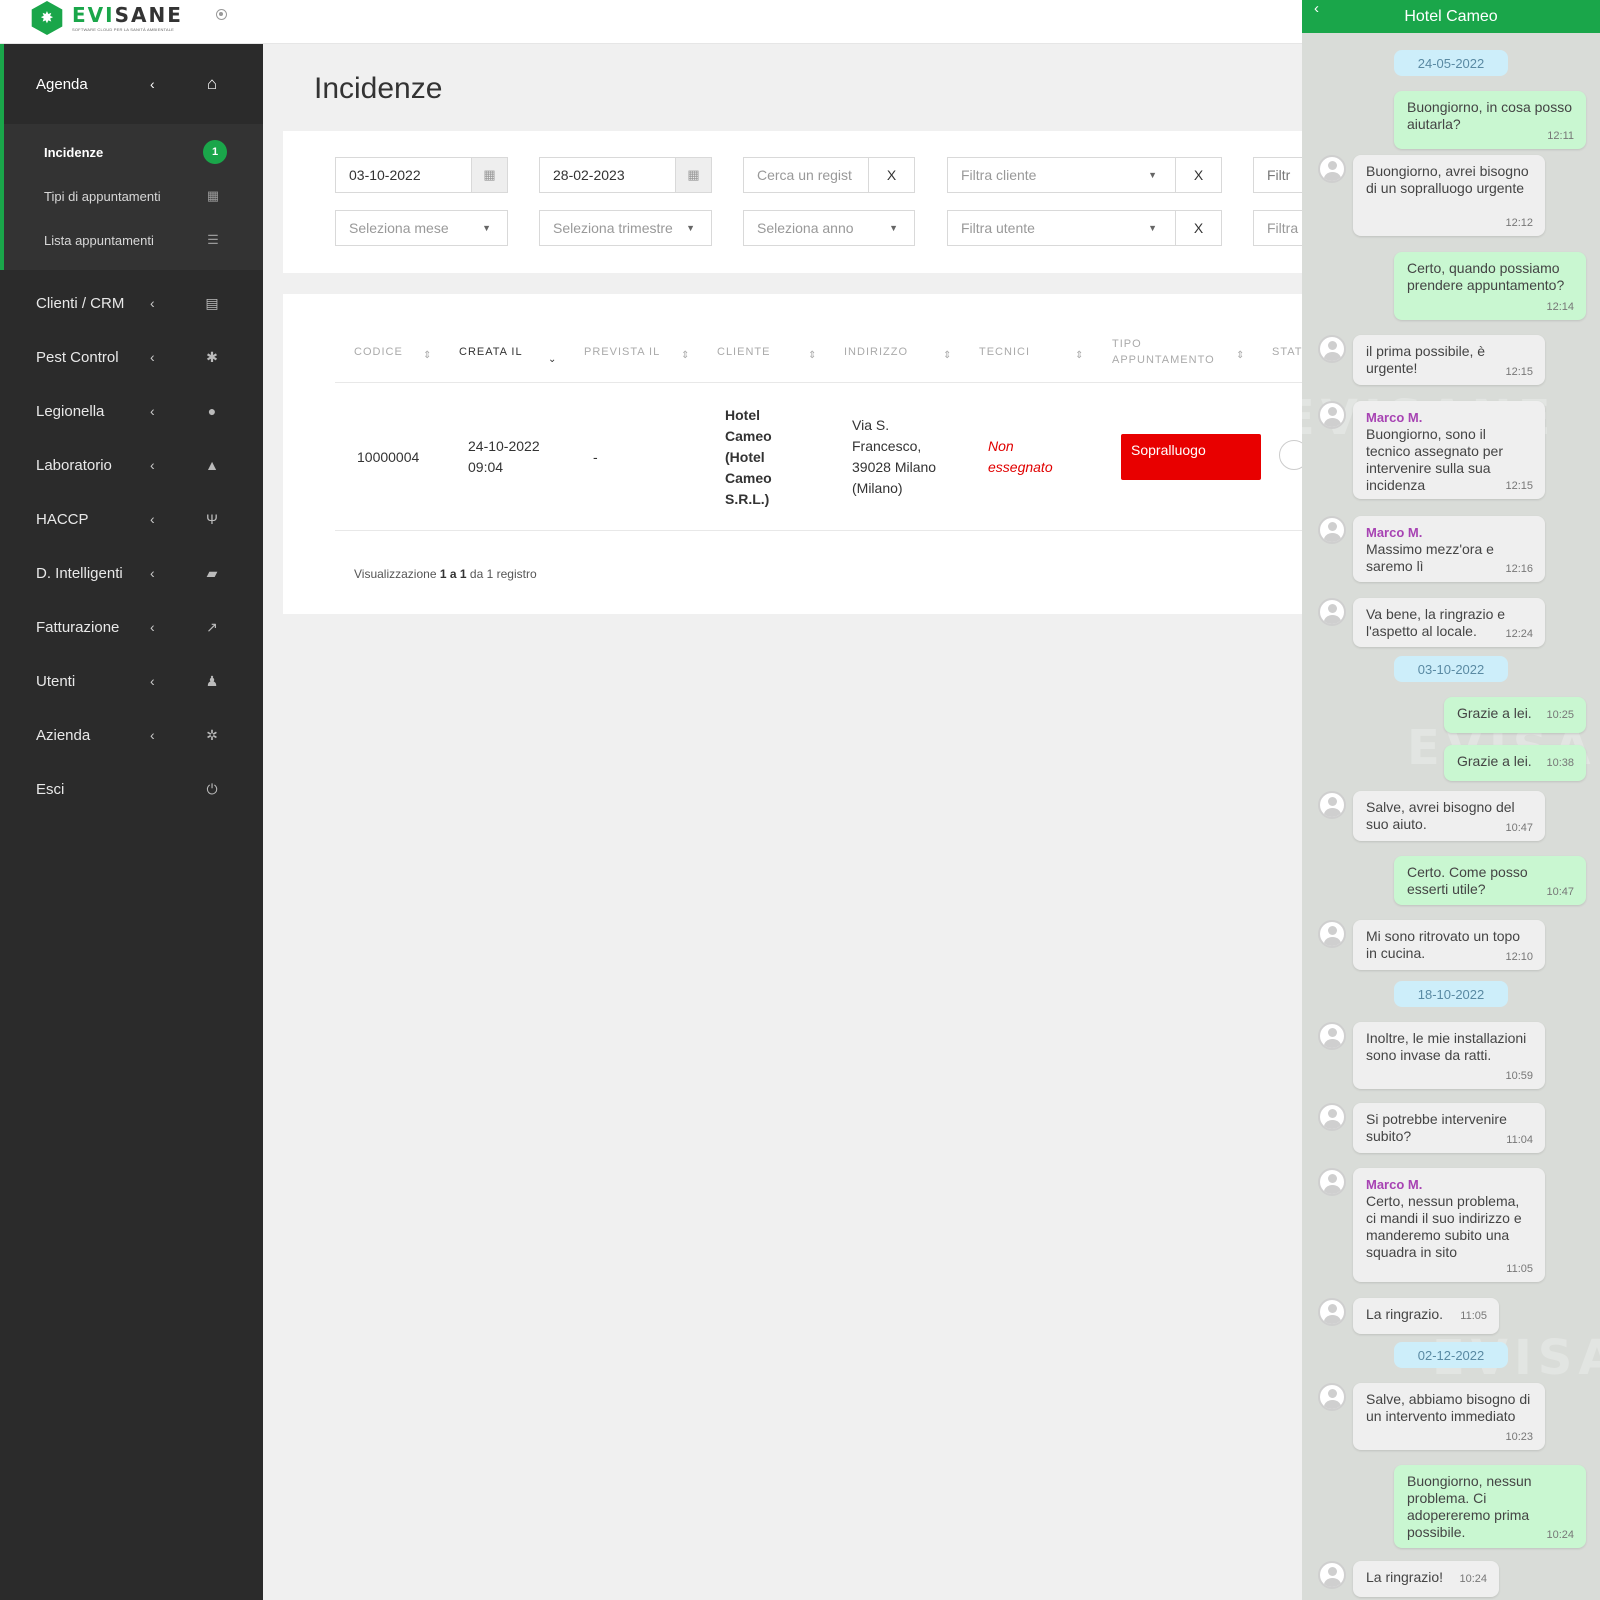 This screenshot has width=1600, height=1600. What do you see at coordinates (1084, 175) in the screenshot?
I see `client-filter-select: Filtra cliente ▼ X` at bounding box center [1084, 175].